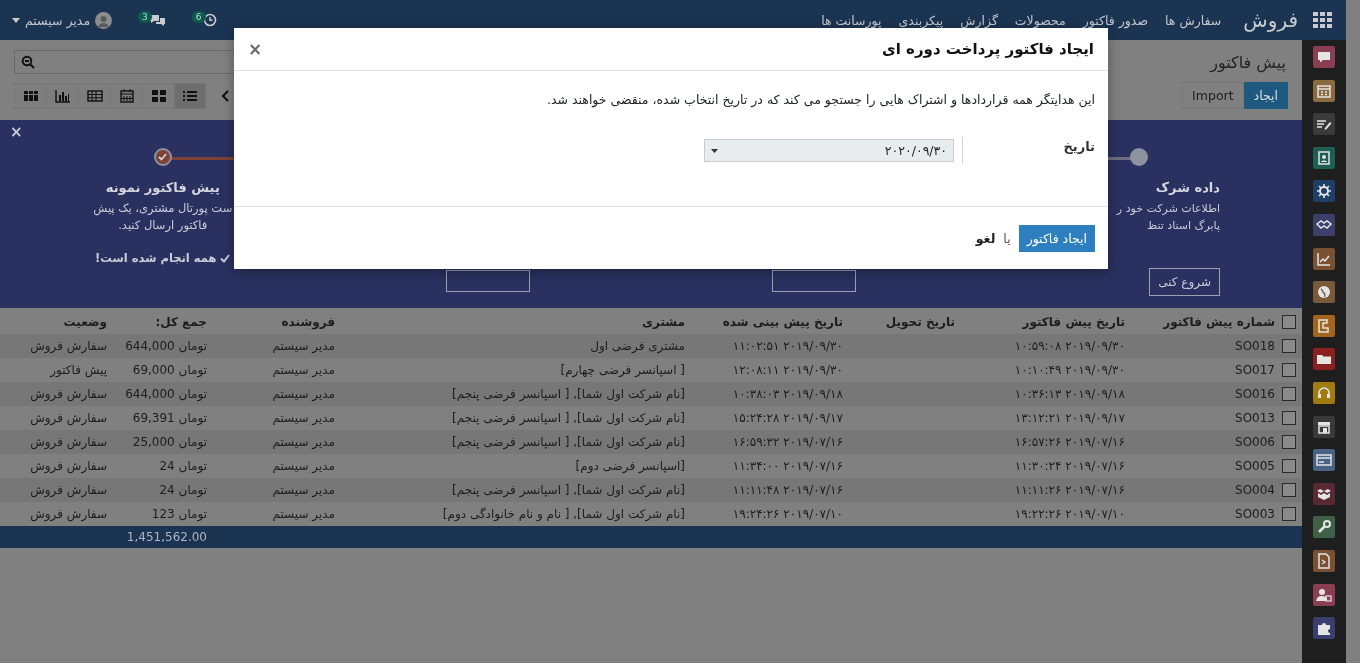  Describe the element at coordinates (1248, 62) in the screenshot. I see `breadcrumb: پیش فاکتور` at that location.